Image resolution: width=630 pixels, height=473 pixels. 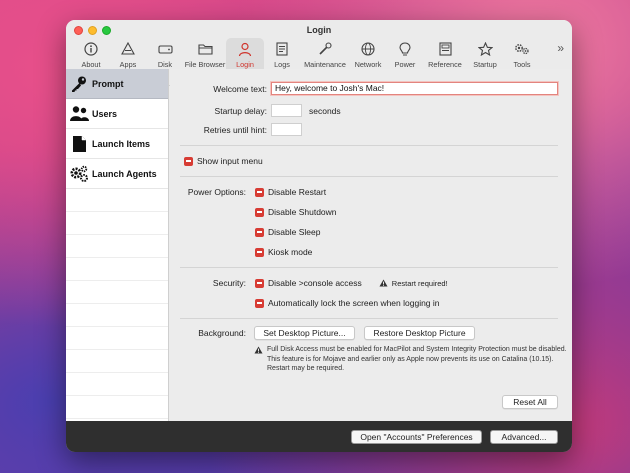 What do you see at coordinates (560, 48) in the screenshot?
I see `toolbar-overflow-button: »` at bounding box center [560, 48].